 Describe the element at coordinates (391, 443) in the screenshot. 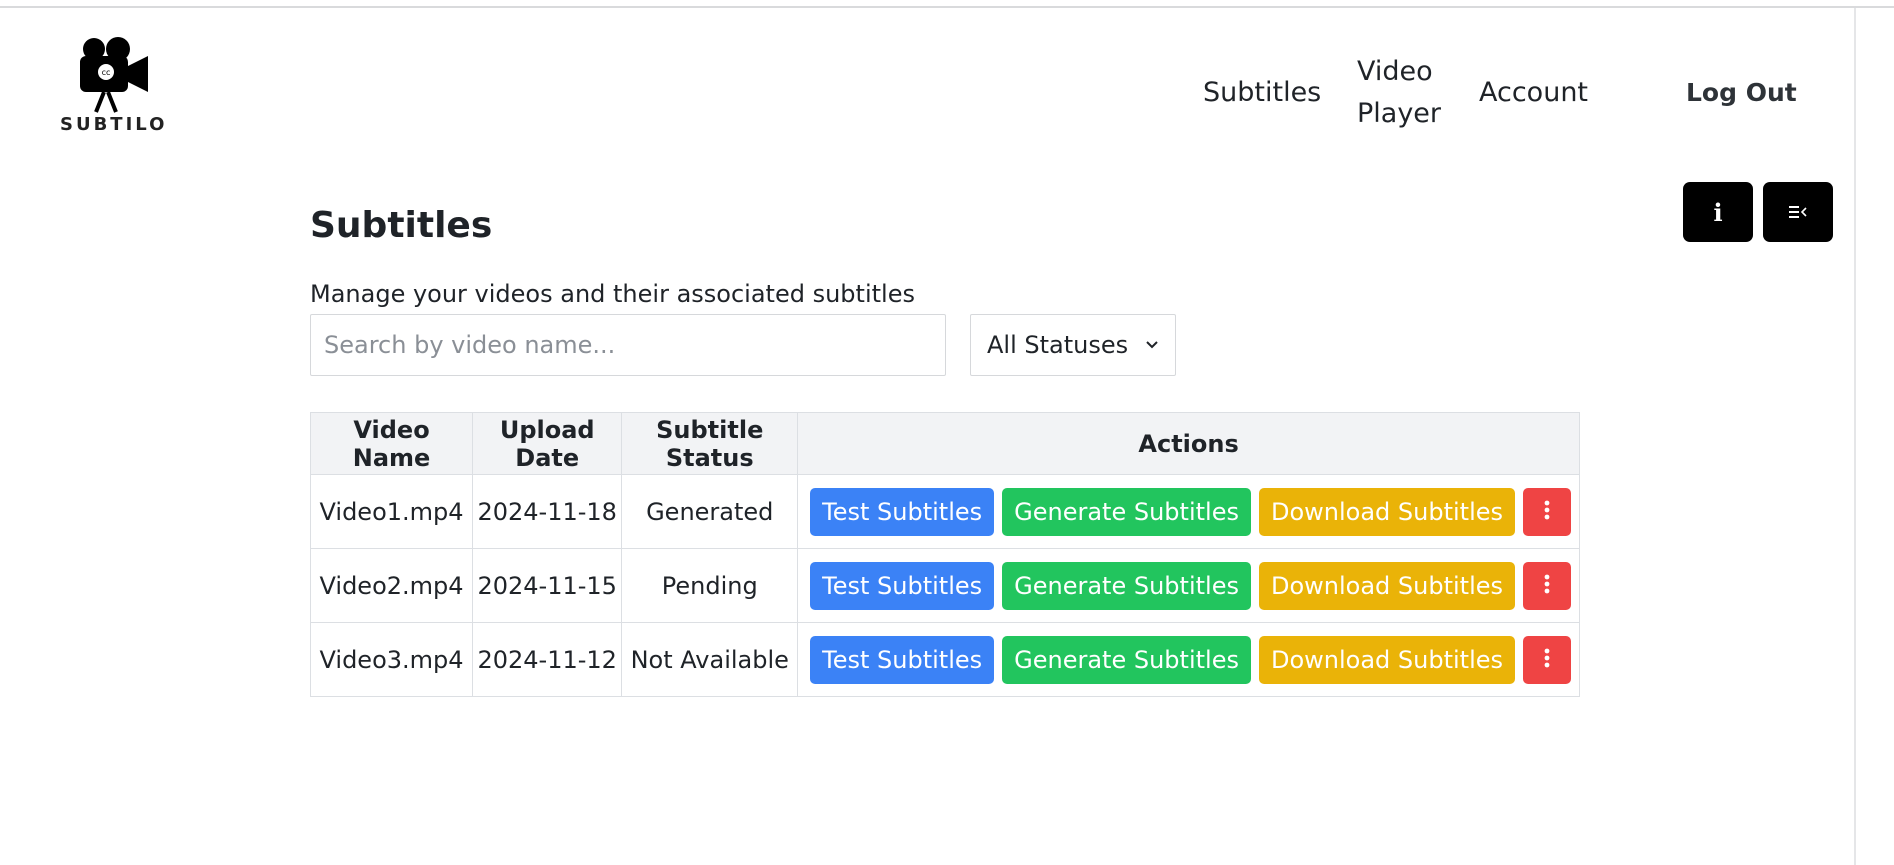

I see `column-header-video-name: Video Name` at that location.